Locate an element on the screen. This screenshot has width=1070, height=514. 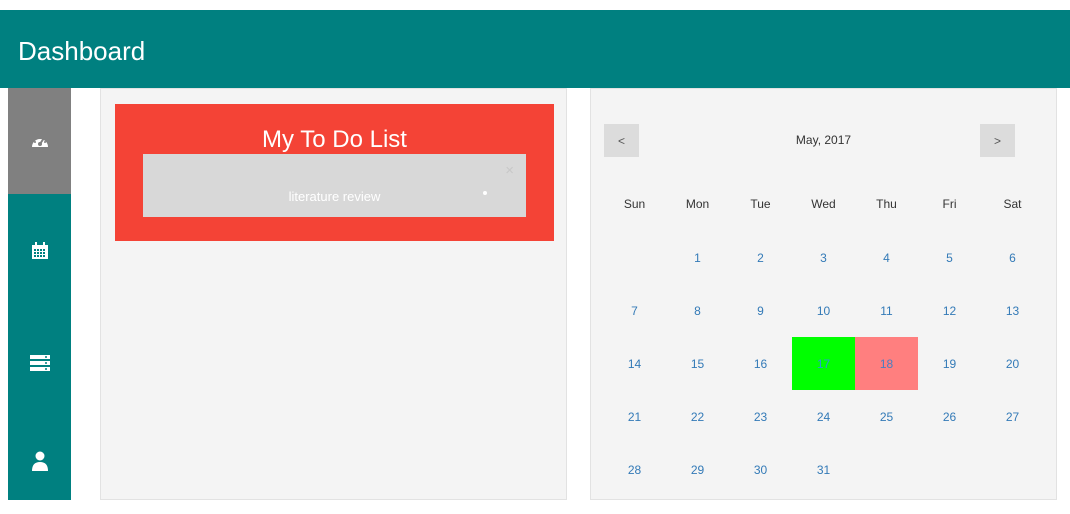
weekday-label: Fri is located at coordinates (949, 204).